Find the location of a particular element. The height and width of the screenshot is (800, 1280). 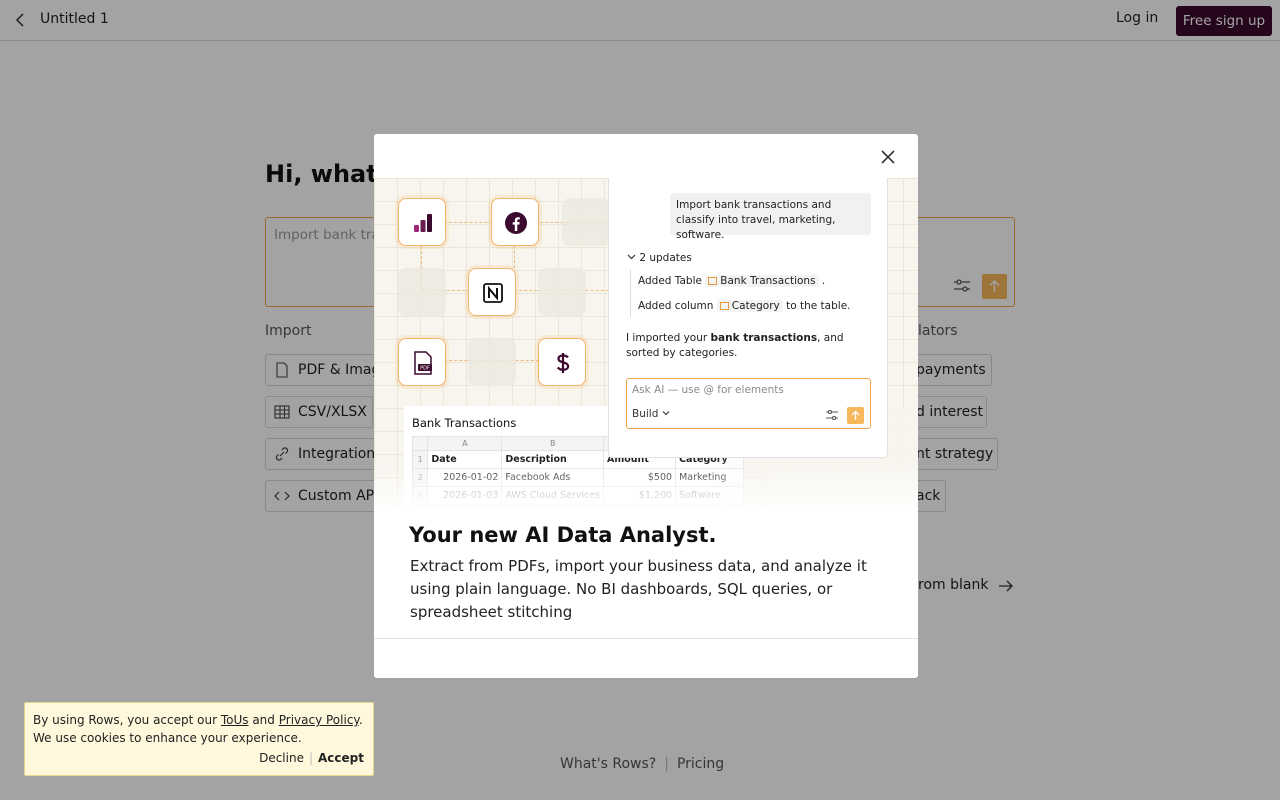

arrow-up-icon is located at coordinates (855, 415).